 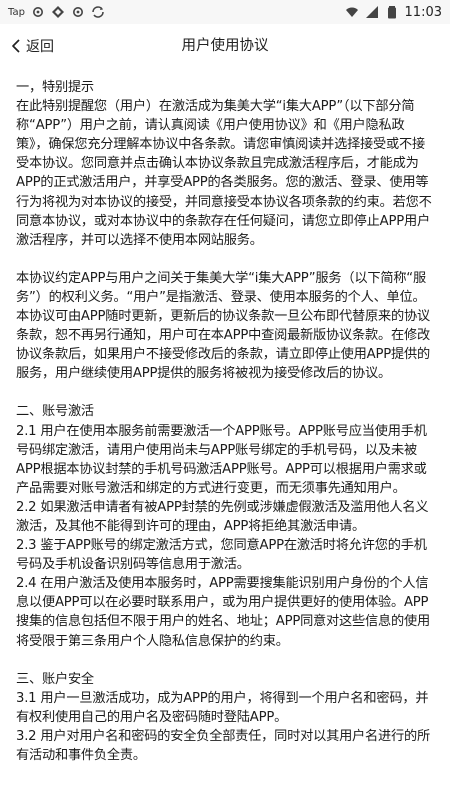 I want to click on status-carrier: Tap, so click(x=16, y=12).